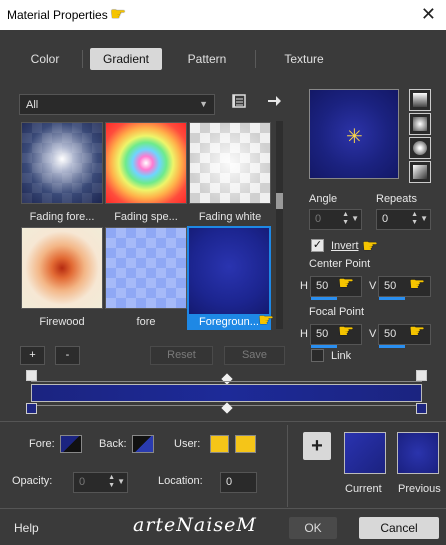 Image resolution: width=446 pixels, height=545 pixels. What do you see at coordinates (373, 286) in the screenshot?
I see `center-v-label: V` at bounding box center [373, 286].